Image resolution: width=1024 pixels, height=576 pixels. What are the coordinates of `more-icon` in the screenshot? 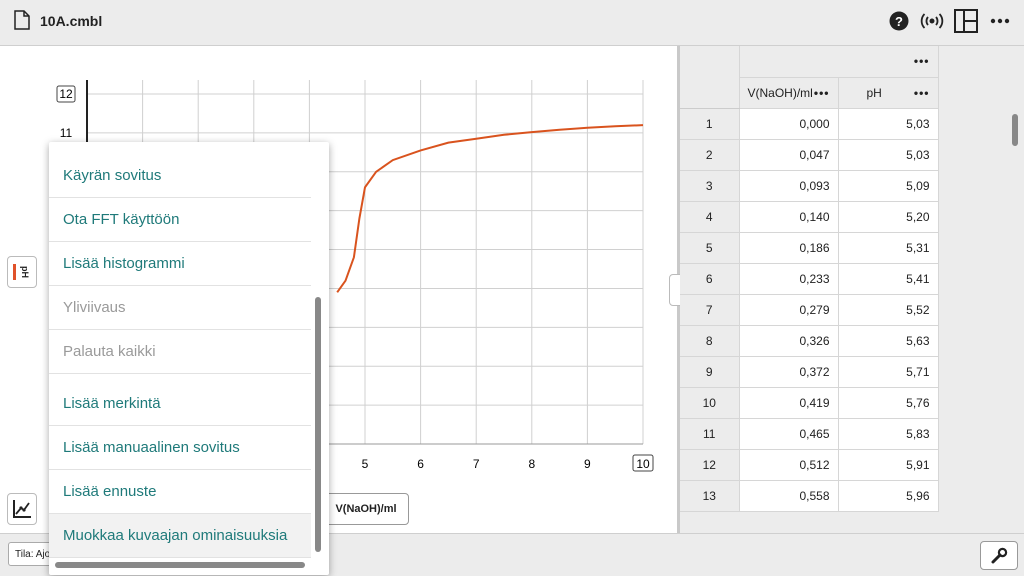 It's located at (1000, 21).